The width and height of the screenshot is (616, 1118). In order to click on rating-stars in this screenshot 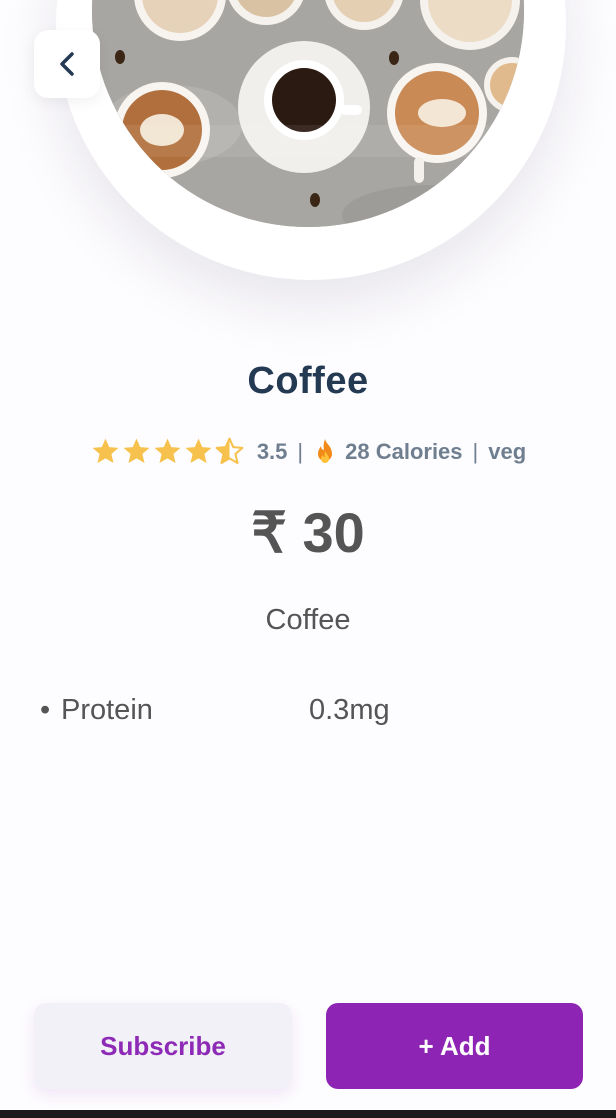, I will do `click(167, 451)`.